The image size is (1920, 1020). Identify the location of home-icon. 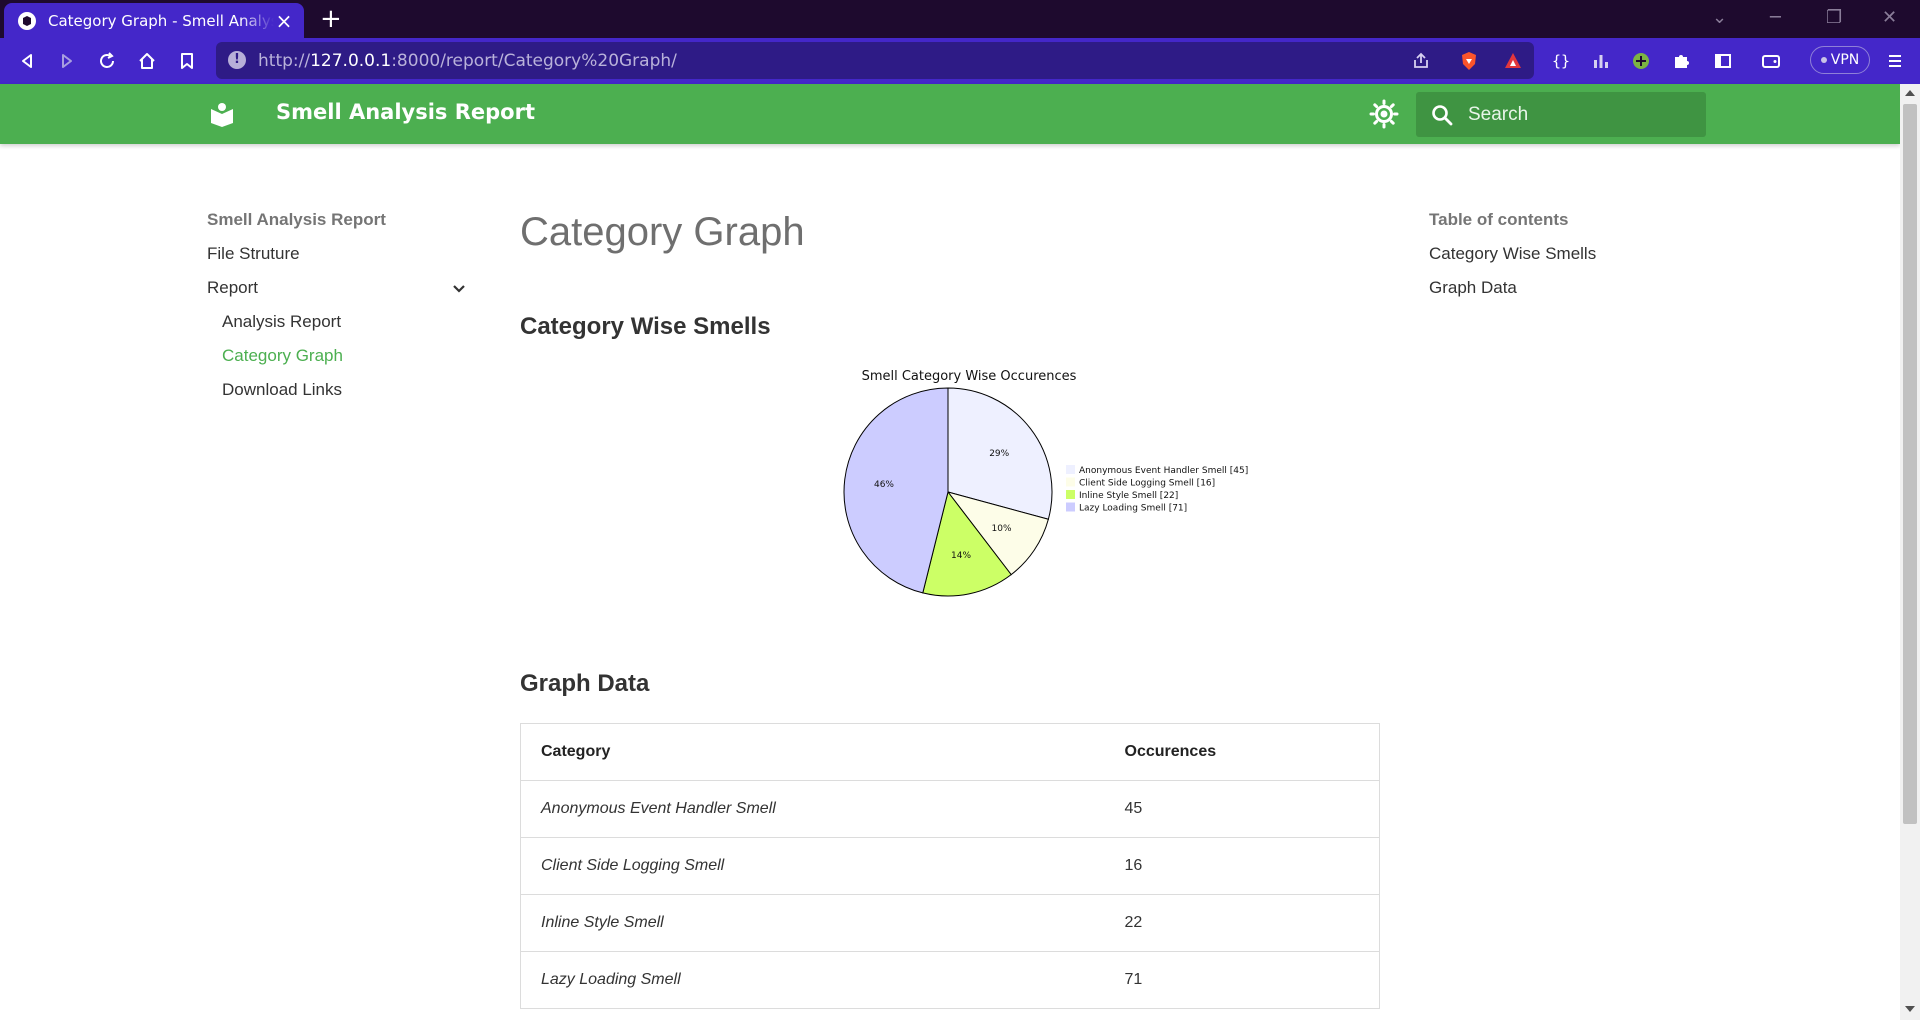
(147, 61).